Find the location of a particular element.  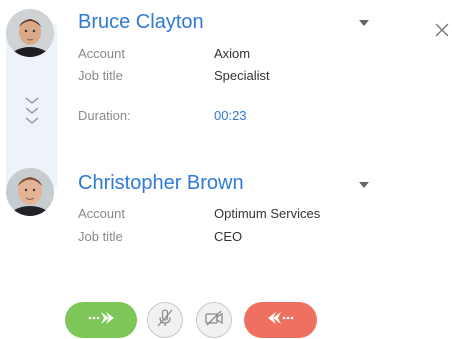

expand-chevrons-icon is located at coordinates (32, 112).